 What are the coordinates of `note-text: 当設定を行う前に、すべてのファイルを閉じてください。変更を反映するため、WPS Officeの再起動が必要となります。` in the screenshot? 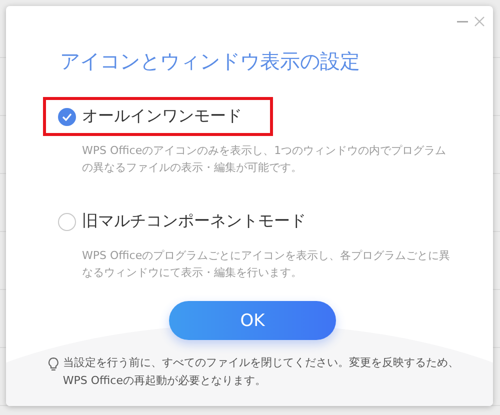 It's located at (261, 372).